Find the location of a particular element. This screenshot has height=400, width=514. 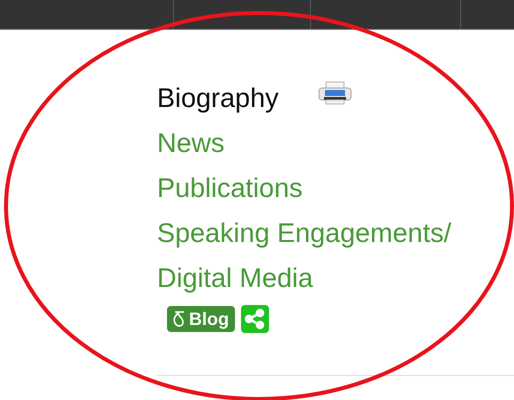

blog-button: Blog is located at coordinates (201, 319).